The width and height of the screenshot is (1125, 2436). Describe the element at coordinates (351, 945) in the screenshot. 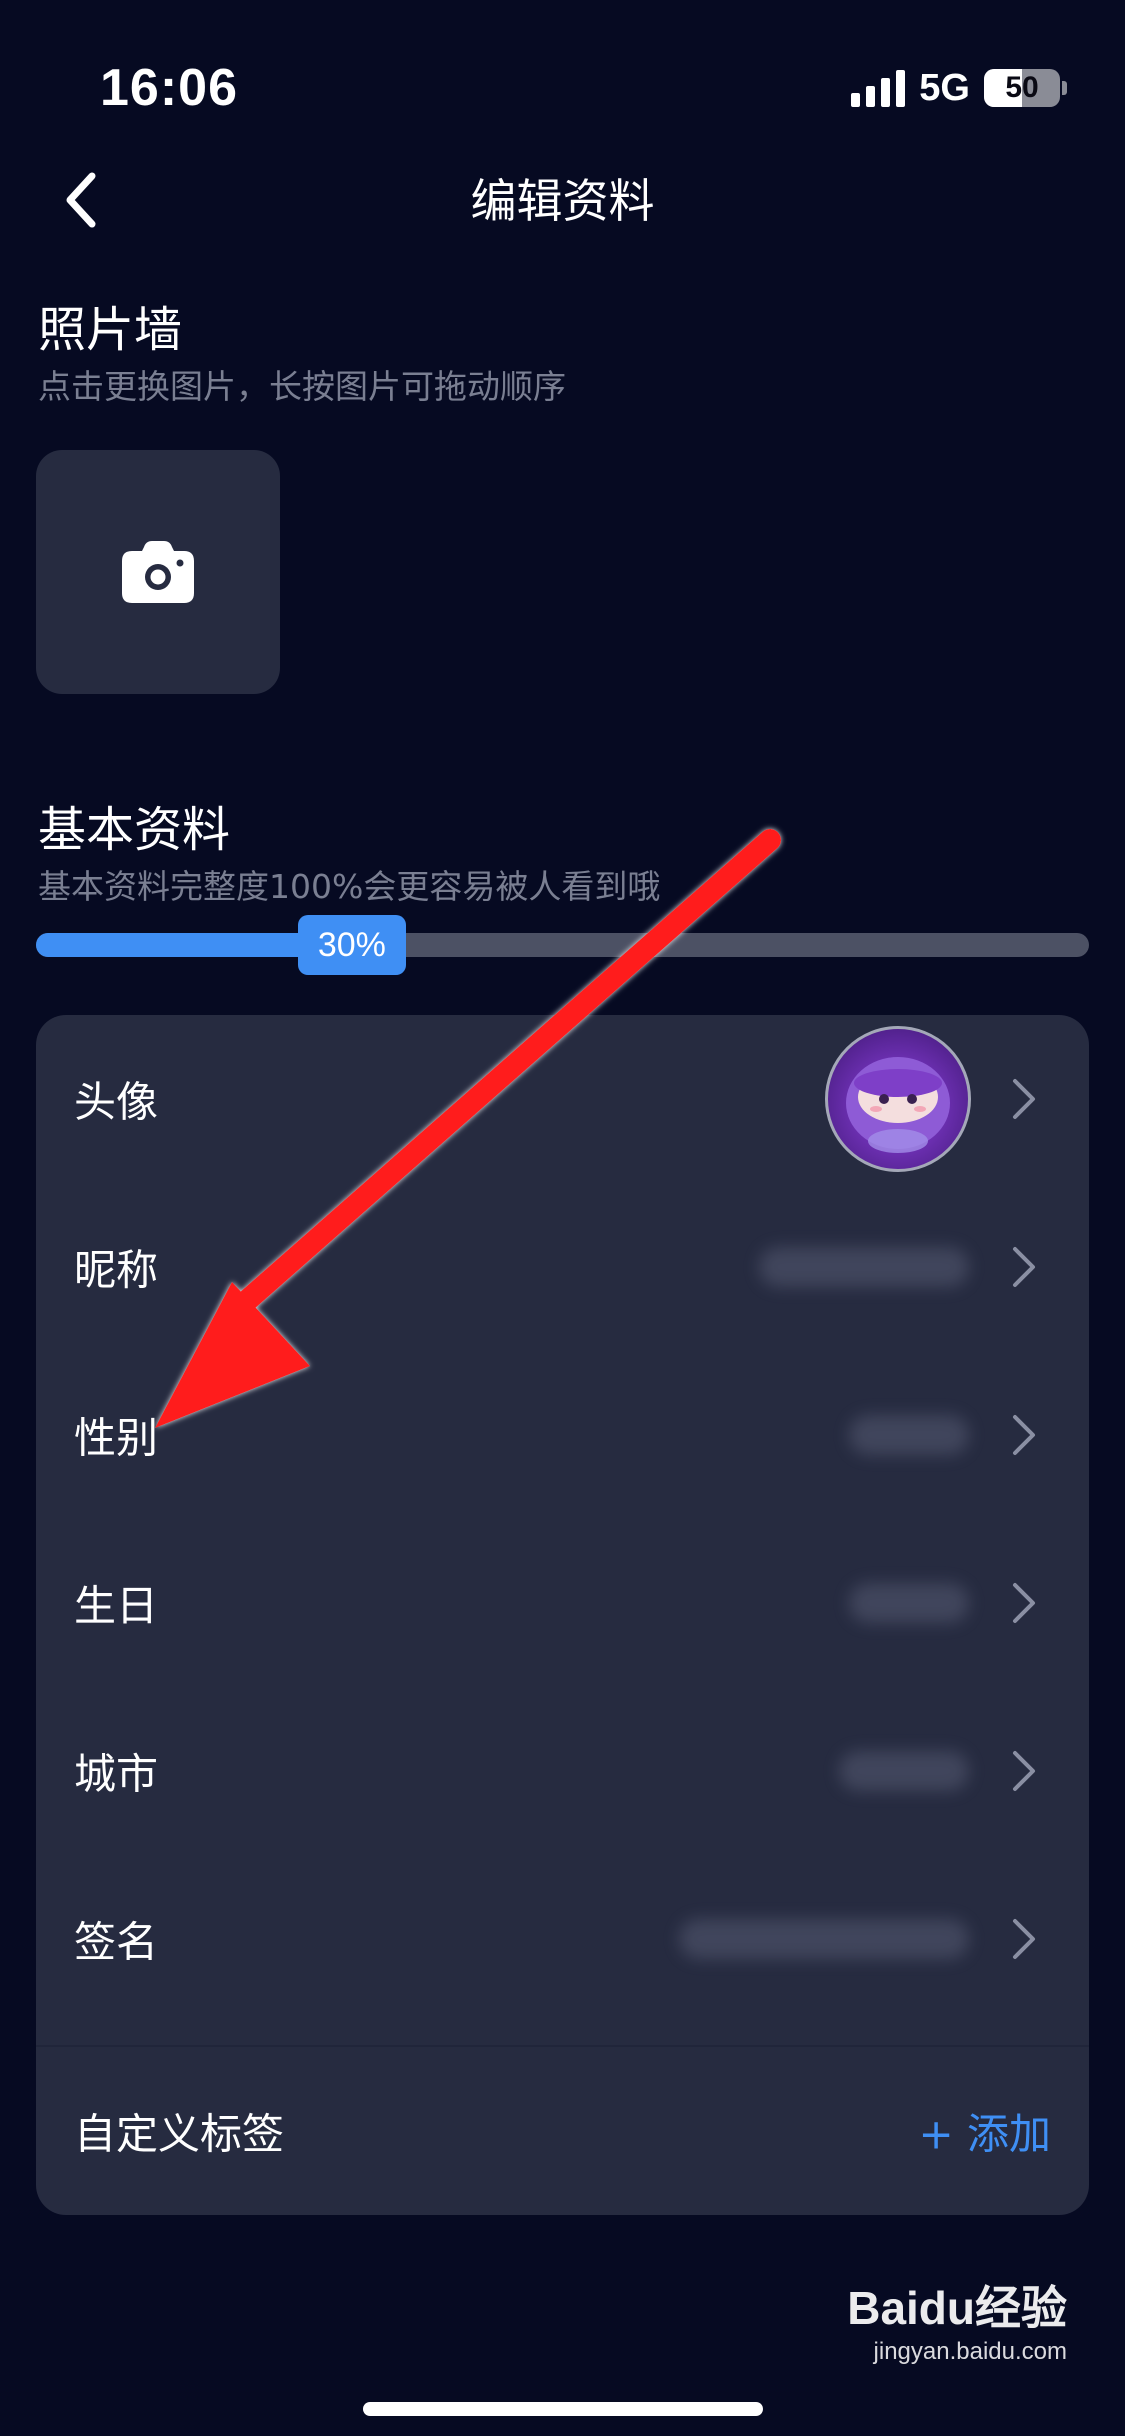

I see `progress-badge: 30%` at that location.